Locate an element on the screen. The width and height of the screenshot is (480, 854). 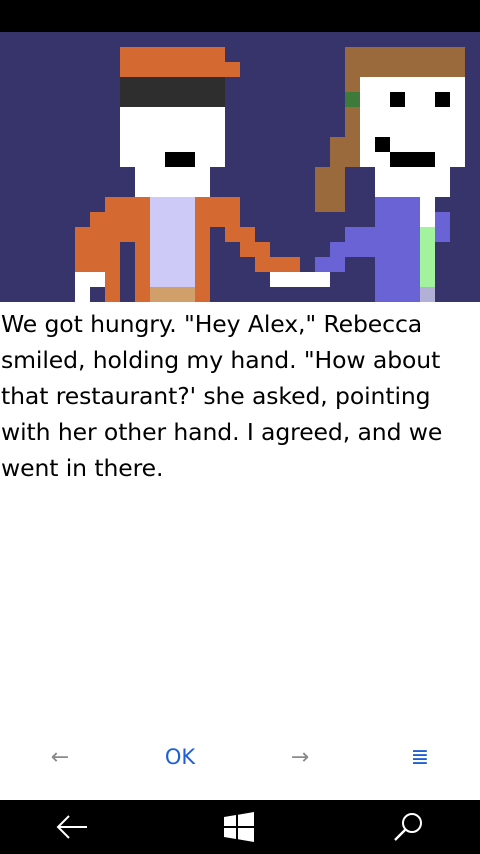
left-arrow-icon: ← is located at coordinates (60, 757).